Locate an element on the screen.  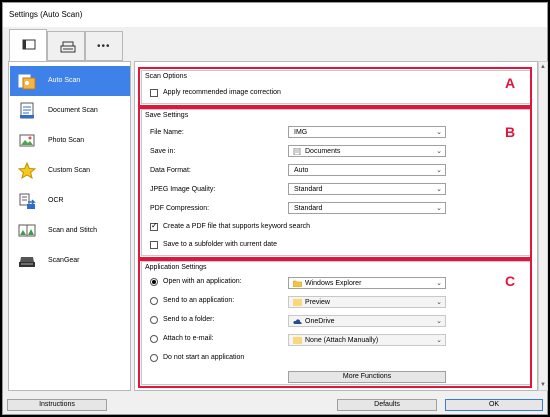
sidebar-item-scan-and-stitch: Scan and Stitch is located at coordinates (70, 231).